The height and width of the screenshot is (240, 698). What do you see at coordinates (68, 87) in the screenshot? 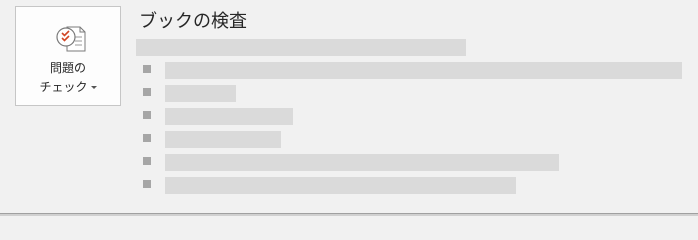
I see `check-for-issues-label-line2: チェック` at bounding box center [68, 87].